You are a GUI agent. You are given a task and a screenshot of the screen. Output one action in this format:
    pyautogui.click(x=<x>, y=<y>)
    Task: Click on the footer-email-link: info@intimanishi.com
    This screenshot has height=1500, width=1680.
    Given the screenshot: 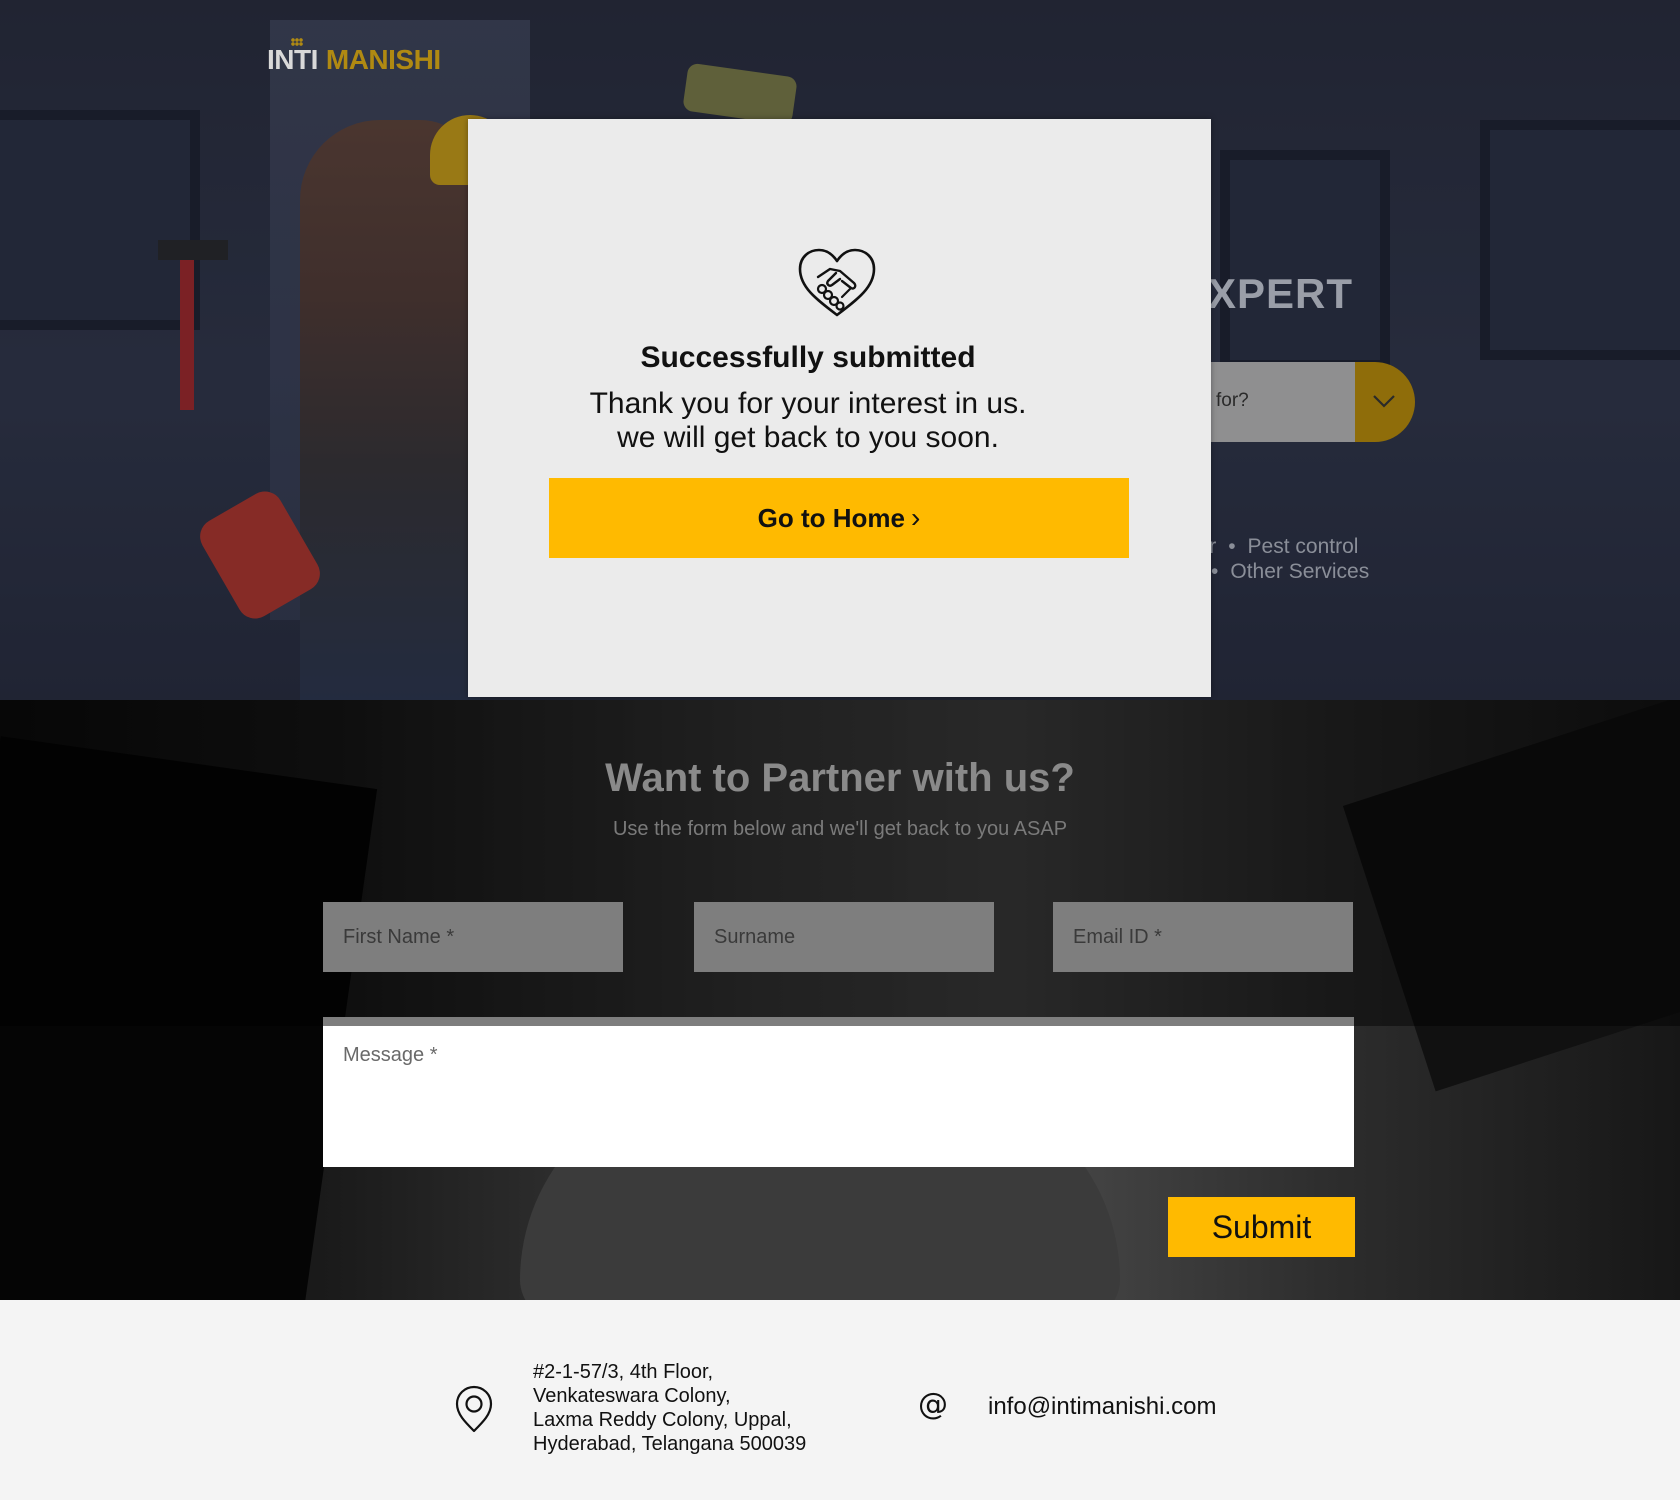 What is the action you would take?
    pyautogui.click(x=1102, y=1407)
    